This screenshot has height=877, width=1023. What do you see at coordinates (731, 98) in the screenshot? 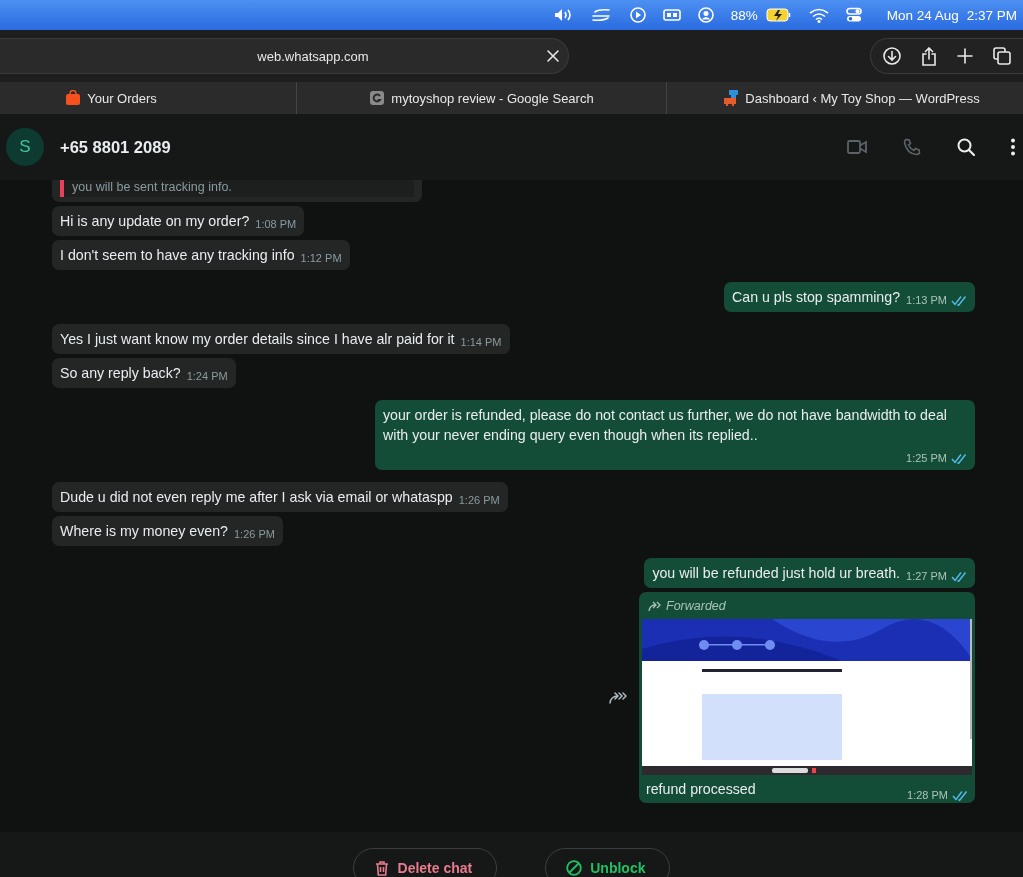
I see `blocks-icon` at bounding box center [731, 98].